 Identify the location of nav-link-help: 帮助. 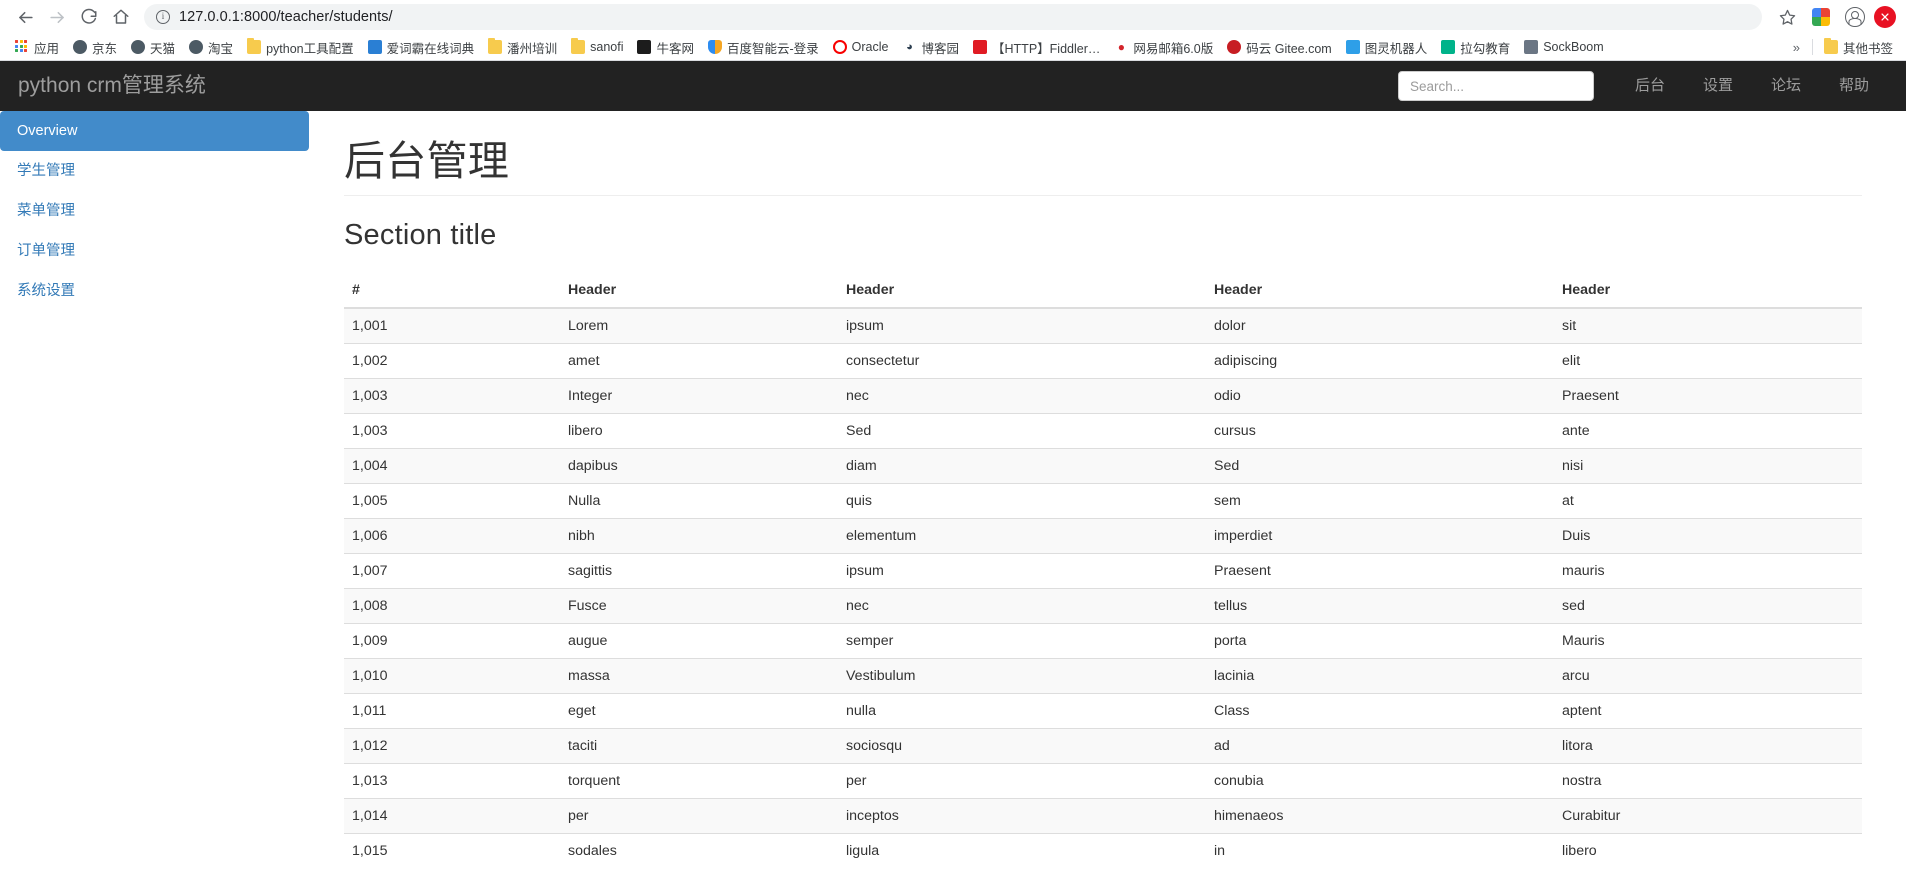
(1854, 86).